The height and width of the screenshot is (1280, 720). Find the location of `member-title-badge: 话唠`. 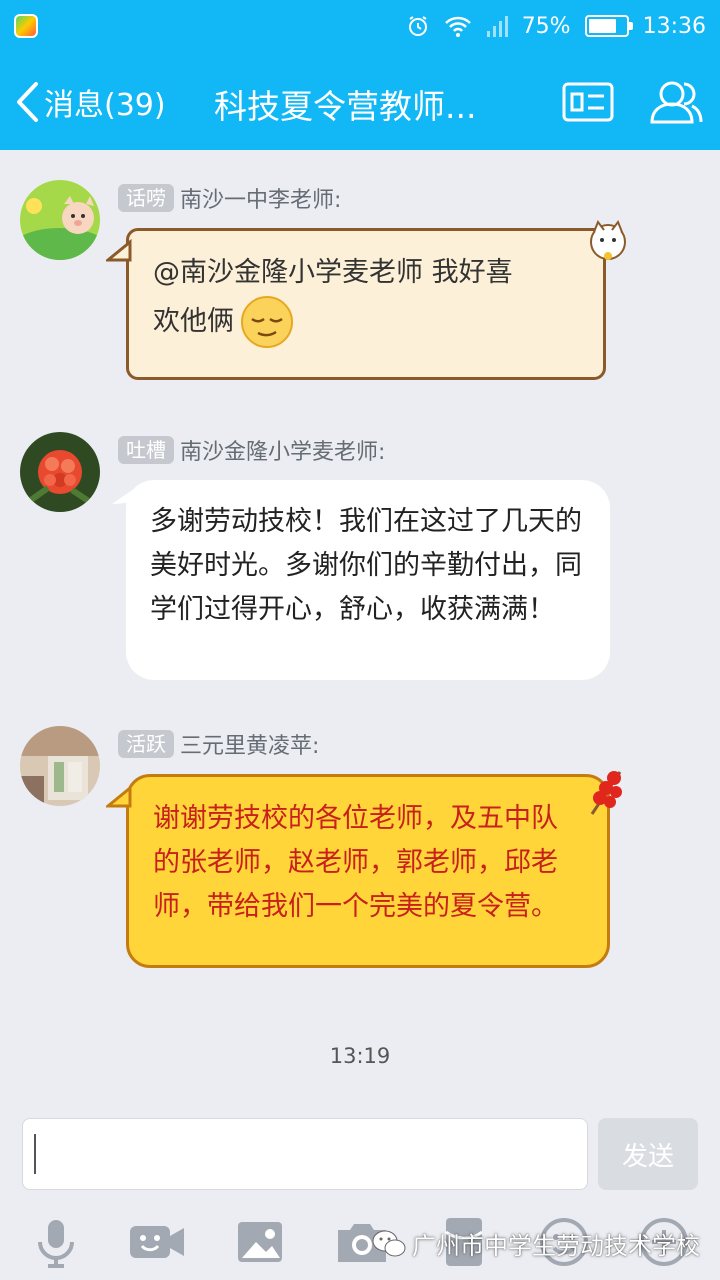

member-title-badge: 话唠 is located at coordinates (146, 198).